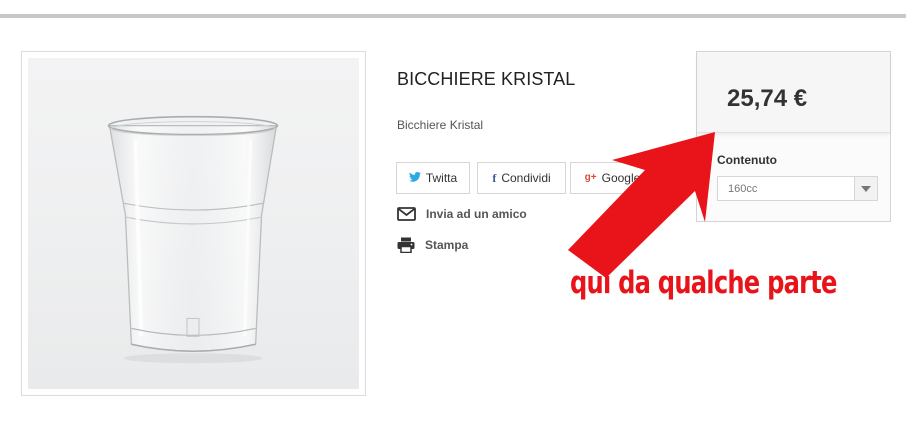 This screenshot has height=421, width=921. Describe the element at coordinates (797, 188) in the screenshot. I see `attribute-select: 160cc` at that location.